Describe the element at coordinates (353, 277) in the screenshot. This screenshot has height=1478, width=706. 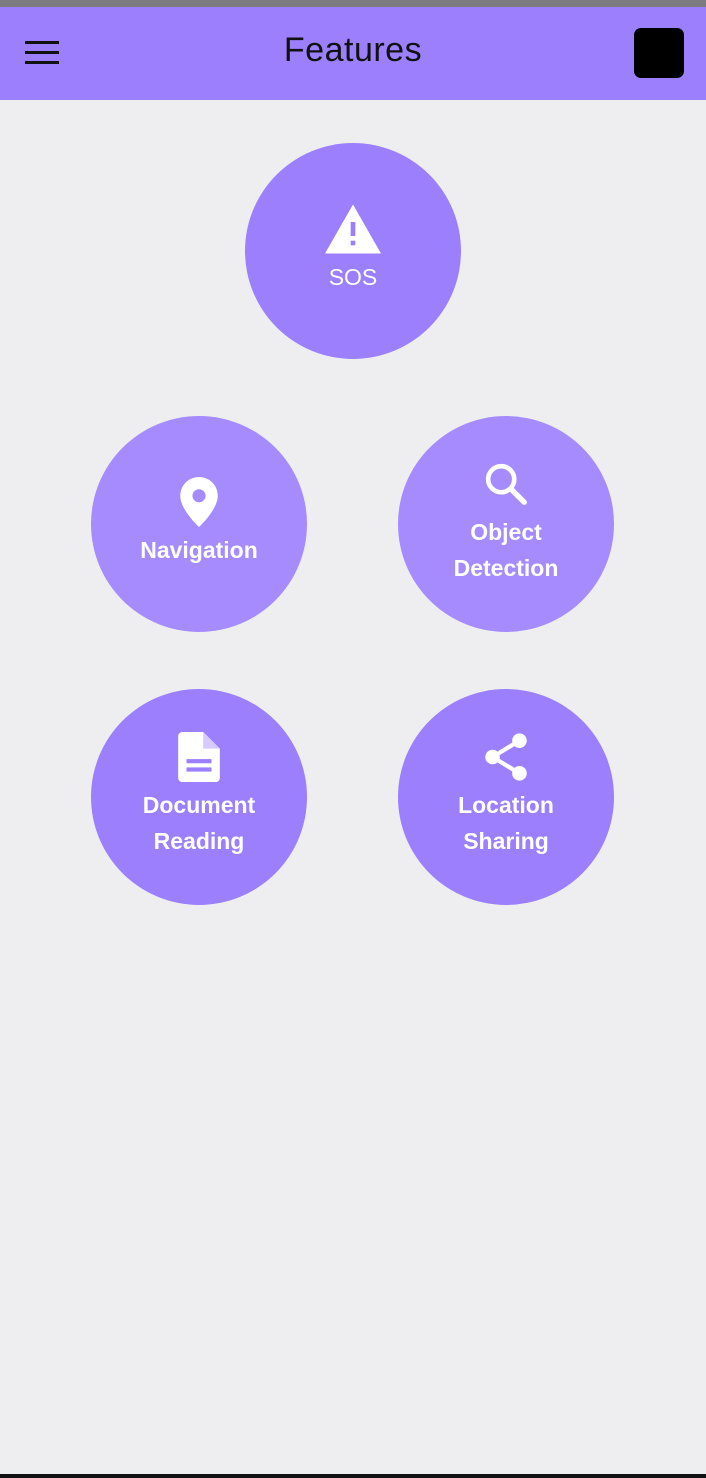
I see `sos-label: SOS` at that location.